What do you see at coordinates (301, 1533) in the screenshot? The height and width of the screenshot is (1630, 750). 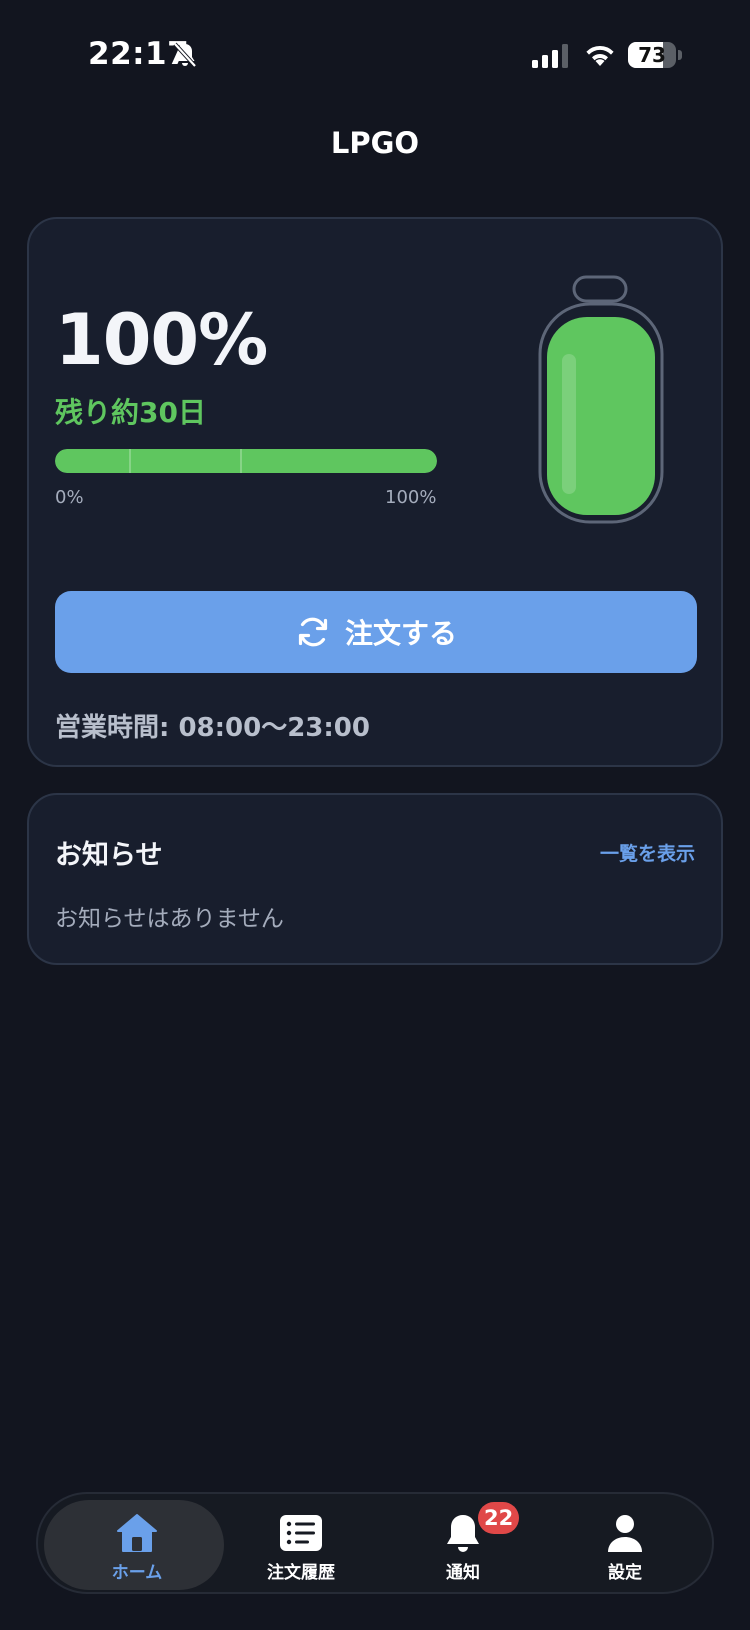 I see `list-icon` at bounding box center [301, 1533].